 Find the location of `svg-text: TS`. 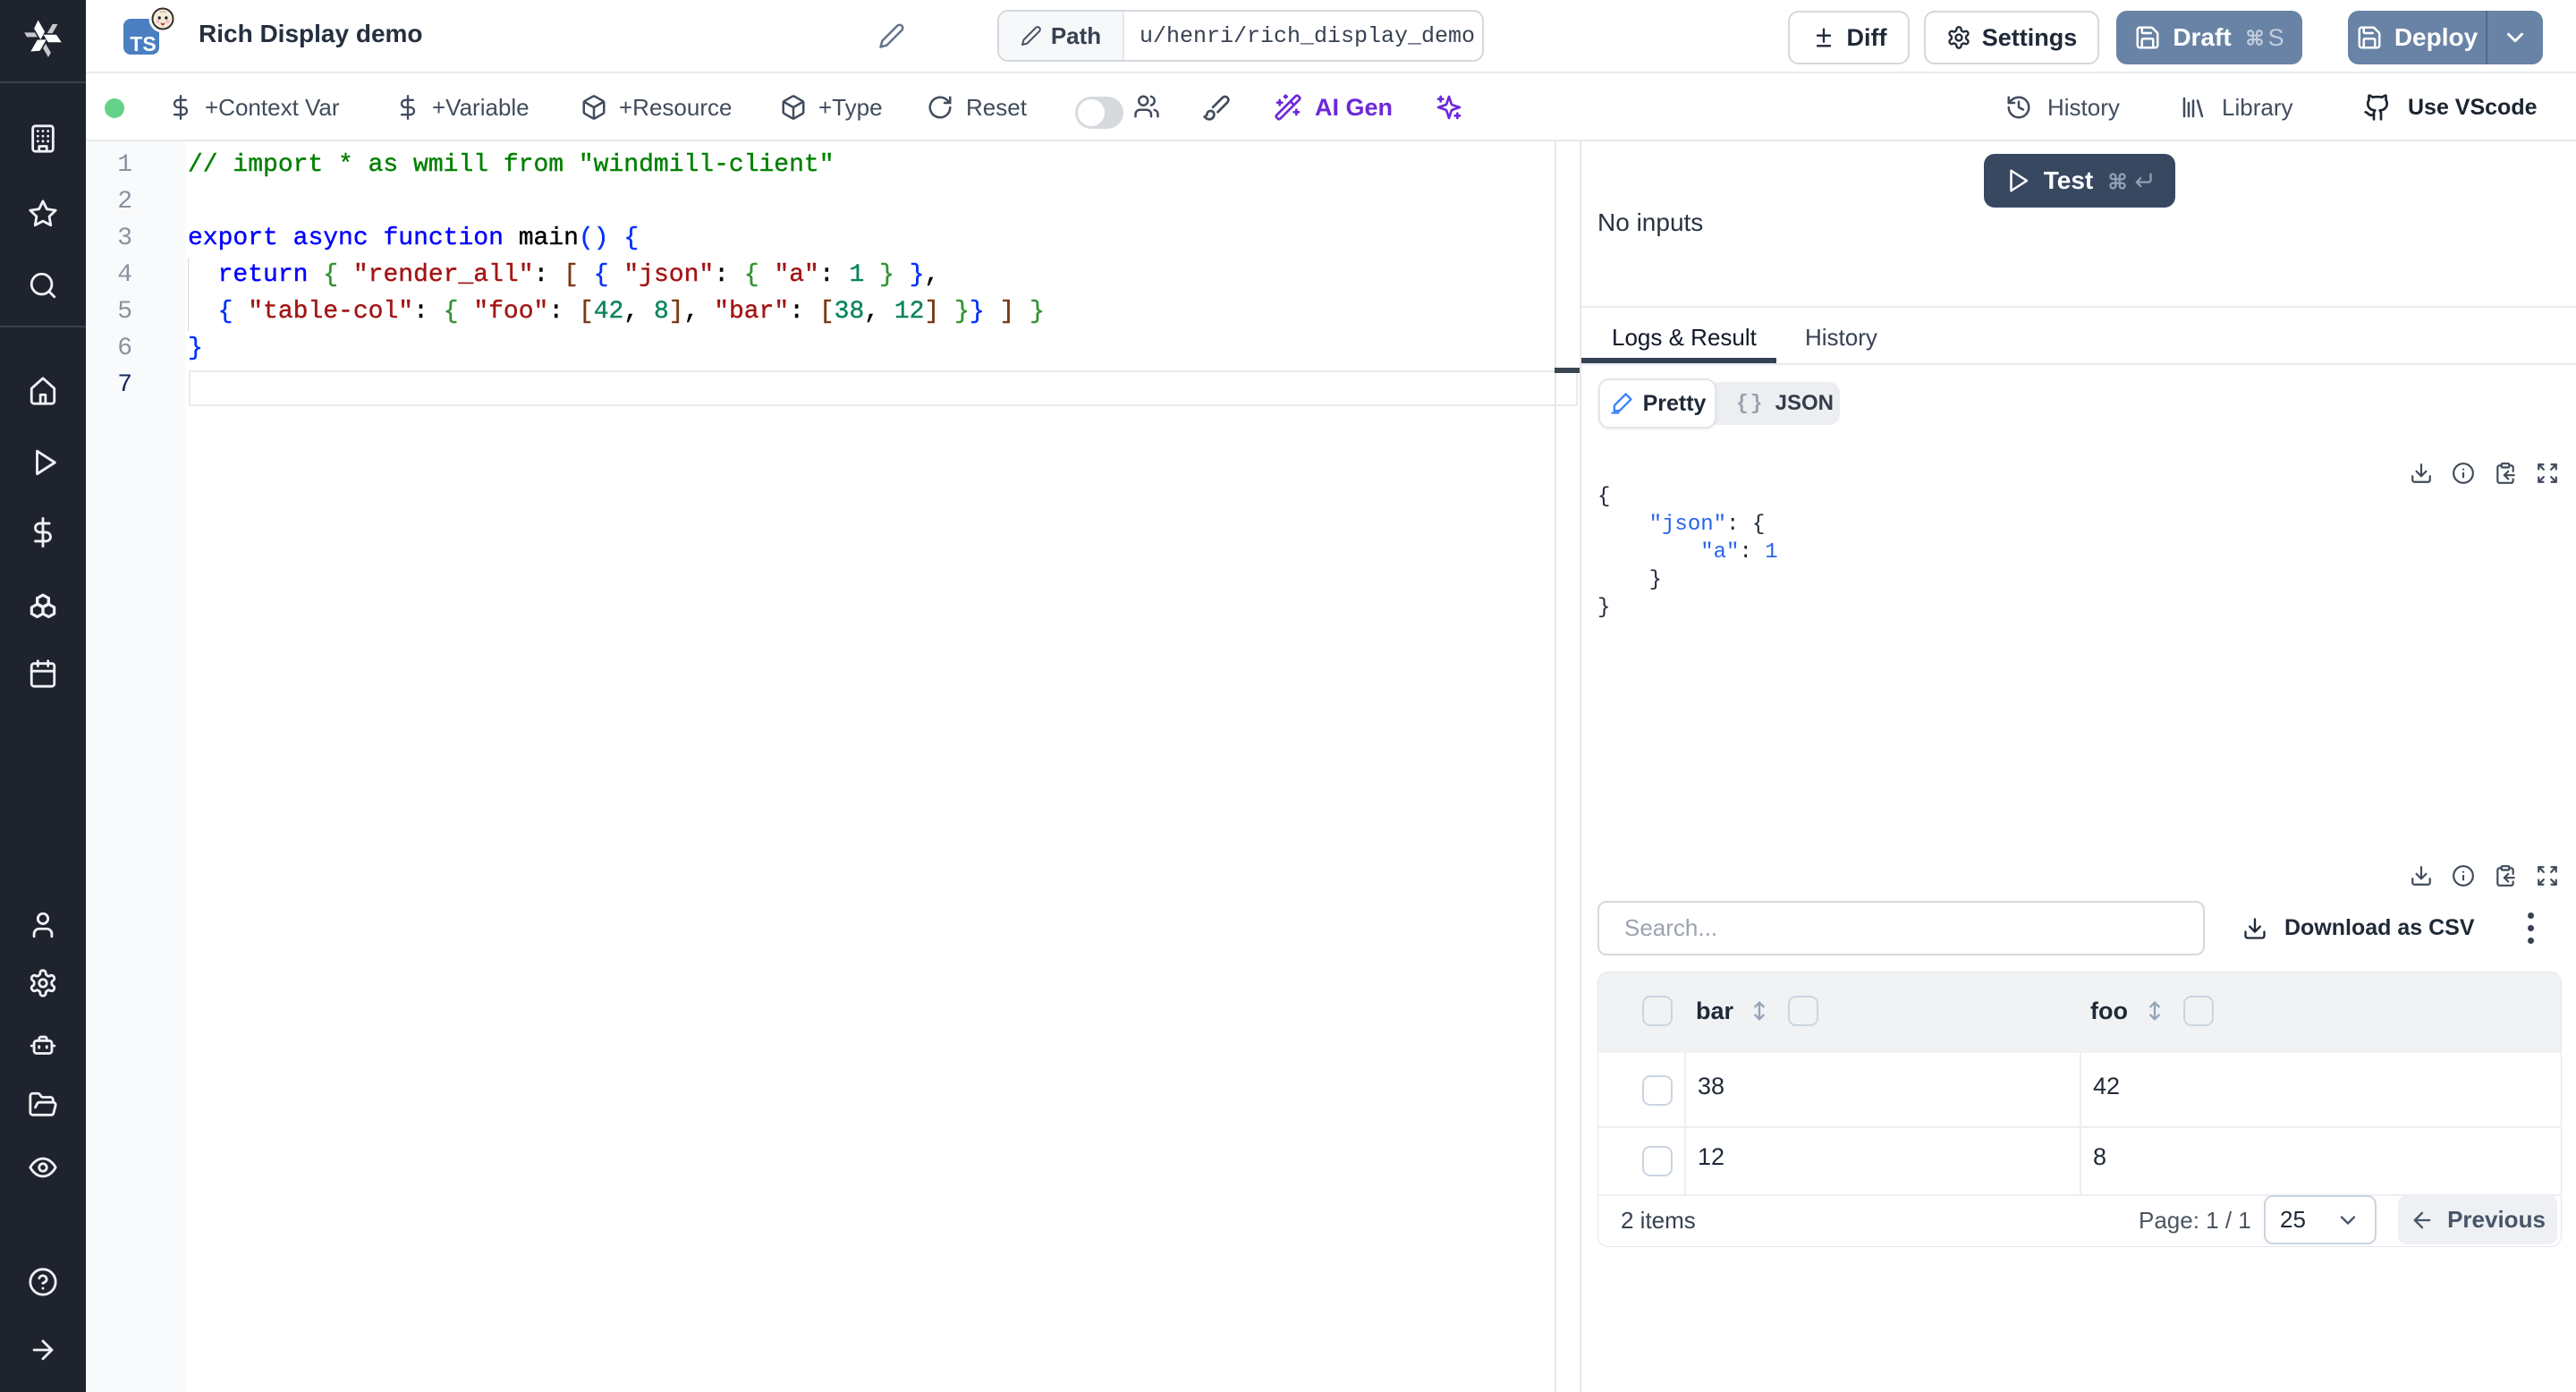

svg-text: TS is located at coordinates (143, 43).